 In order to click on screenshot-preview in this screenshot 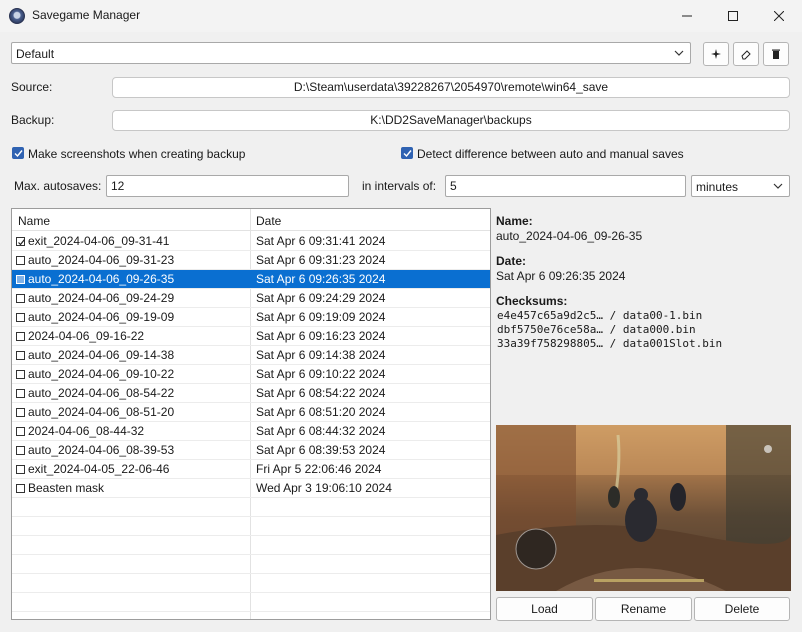, I will do `click(643, 508)`.